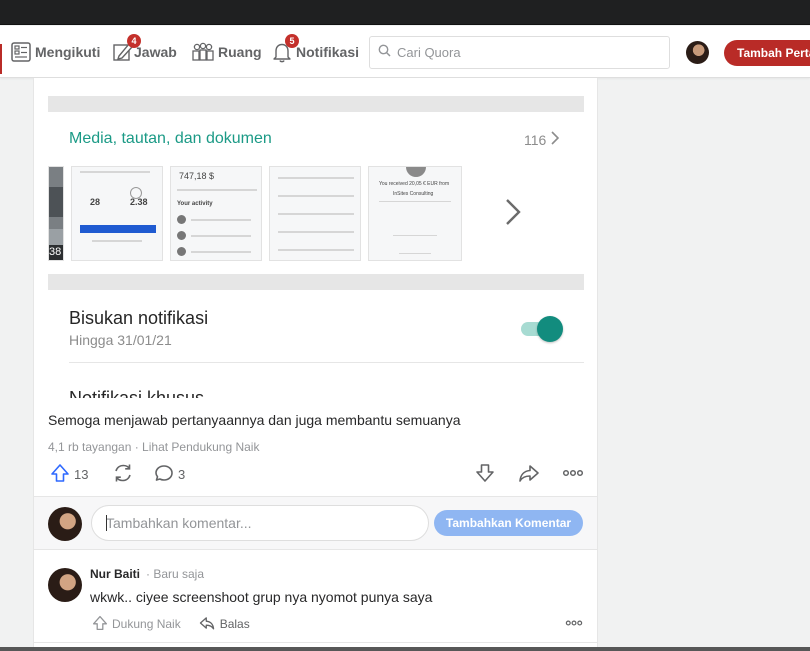 This screenshot has height=651, width=810. Describe the element at coordinates (117, 213) in the screenshot. I see `thumbnail-app-stats: 28 2.38` at that location.